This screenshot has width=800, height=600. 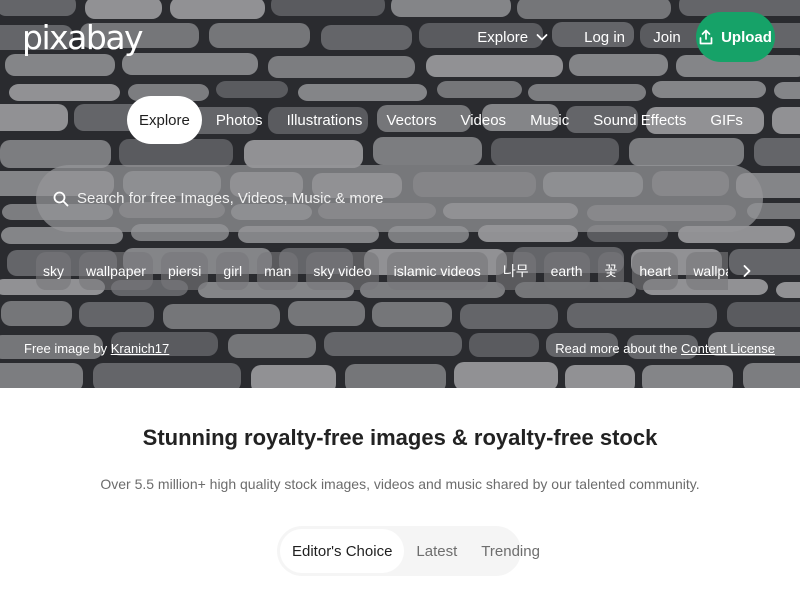 What do you see at coordinates (483, 120) in the screenshot?
I see `category-videos: Videos` at bounding box center [483, 120].